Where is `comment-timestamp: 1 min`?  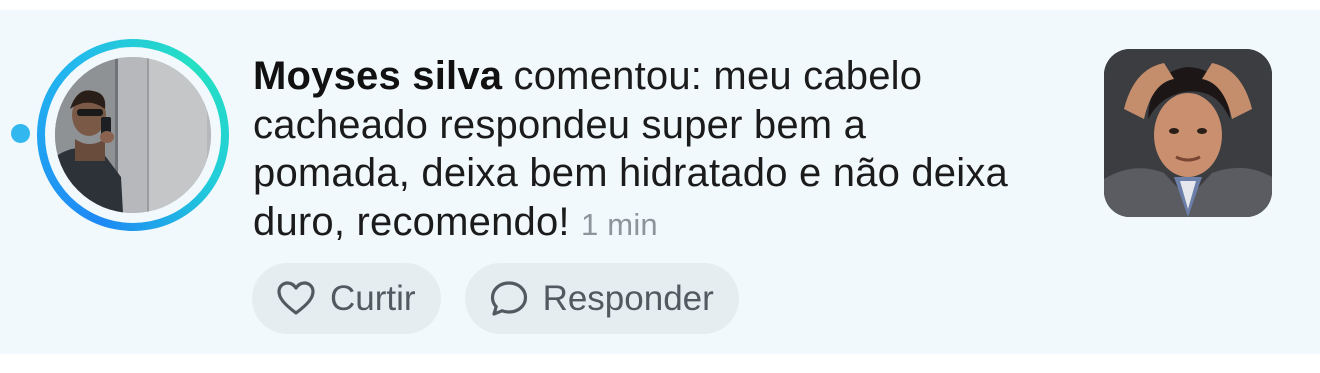 comment-timestamp: 1 min is located at coordinates (619, 224).